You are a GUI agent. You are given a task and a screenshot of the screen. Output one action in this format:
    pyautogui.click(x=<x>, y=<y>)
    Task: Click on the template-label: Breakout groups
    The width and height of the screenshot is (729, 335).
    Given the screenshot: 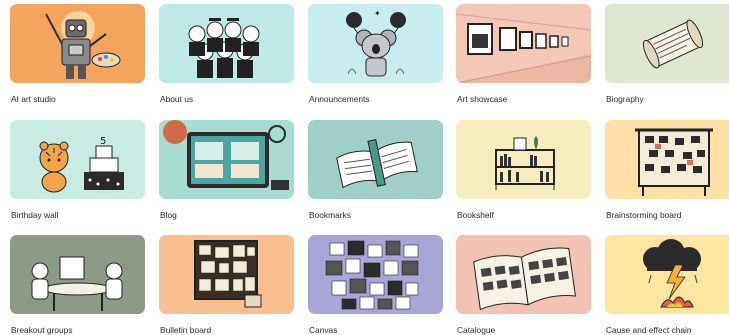 What is the action you would take?
    pyautogui.click(x=42, y=330)
    